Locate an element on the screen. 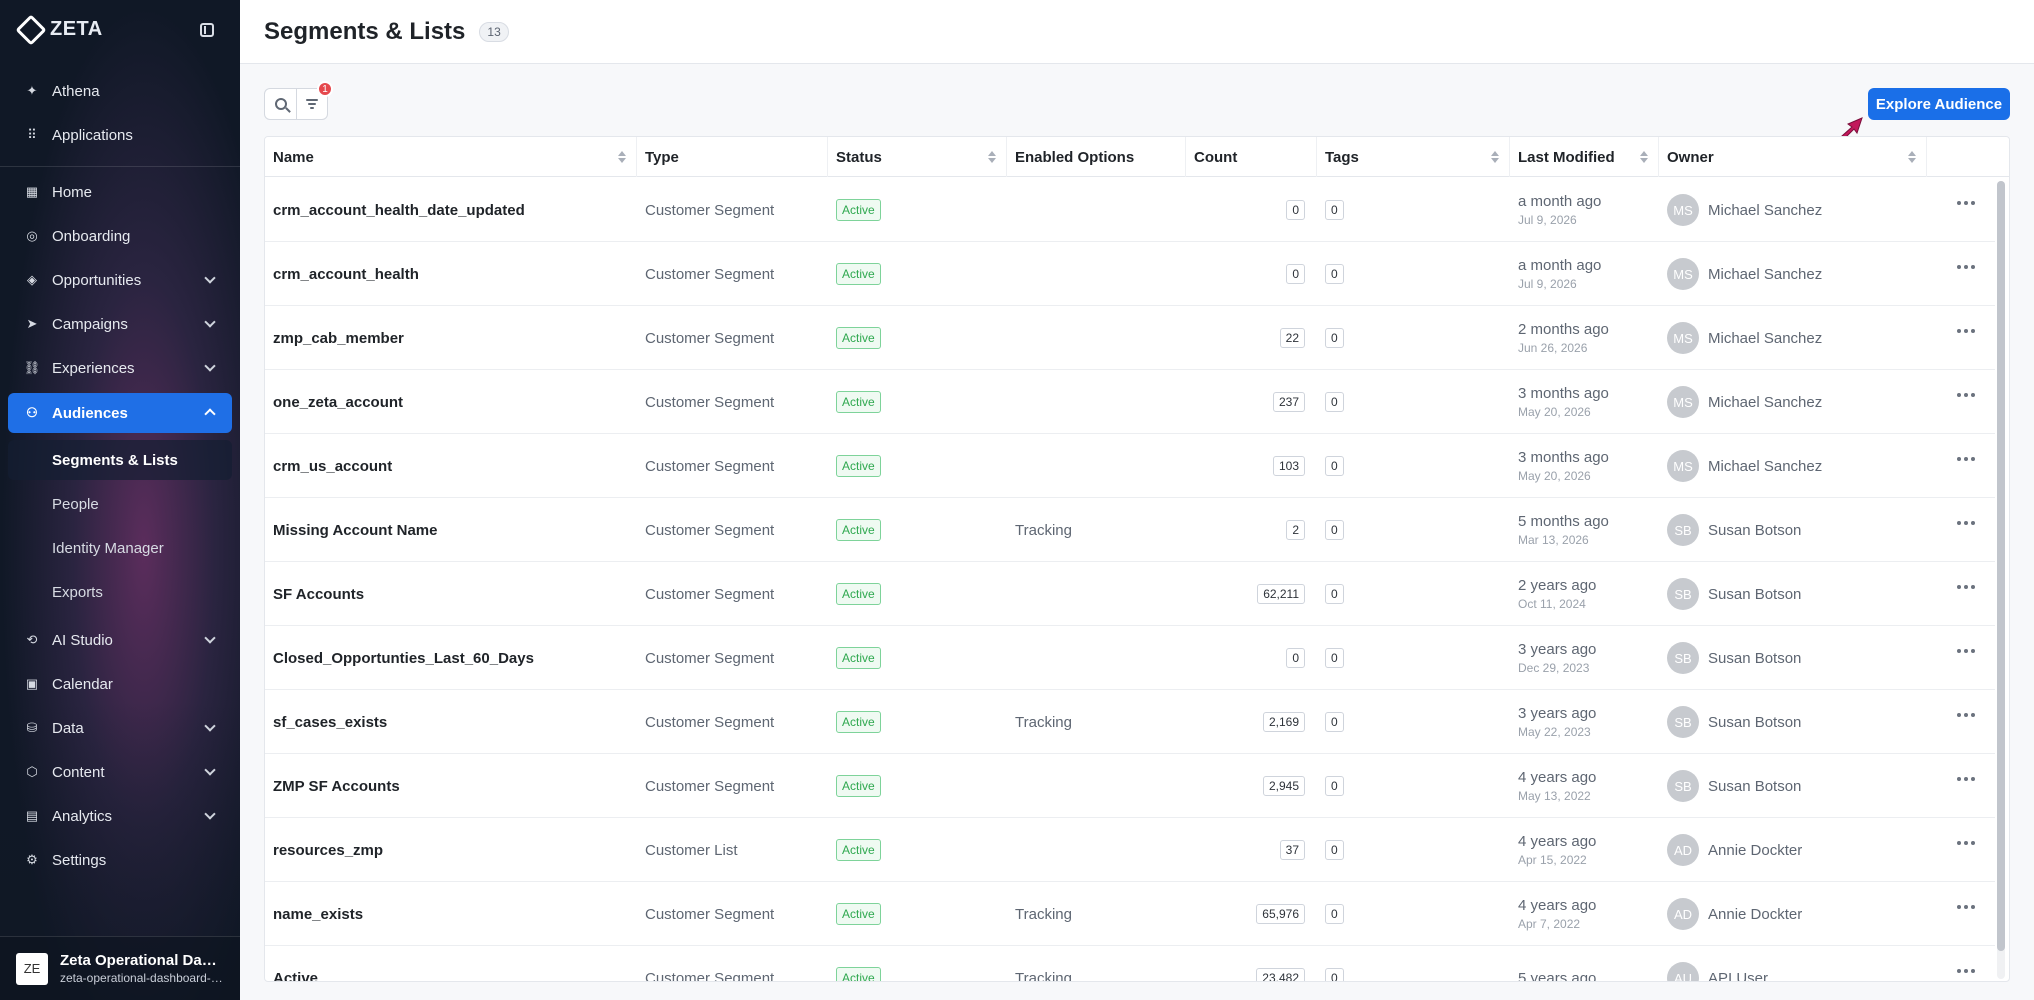 The image size is (2034, 1000). sidebar-item-analytics: ▤ Analytics is located at coordinates (120, 816).